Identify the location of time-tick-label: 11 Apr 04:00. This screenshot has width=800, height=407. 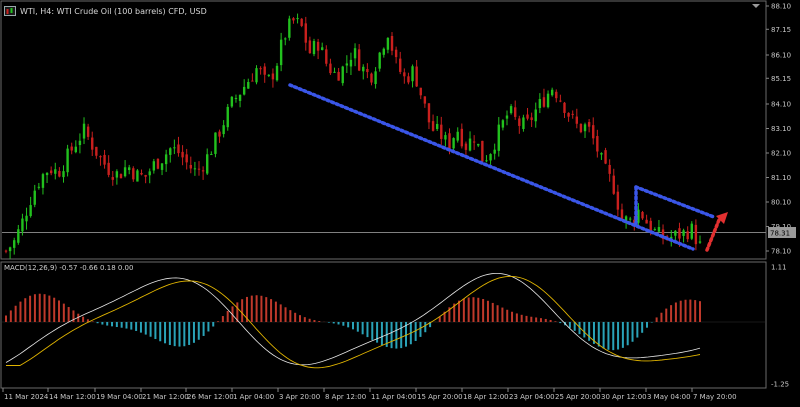
(394, 397).